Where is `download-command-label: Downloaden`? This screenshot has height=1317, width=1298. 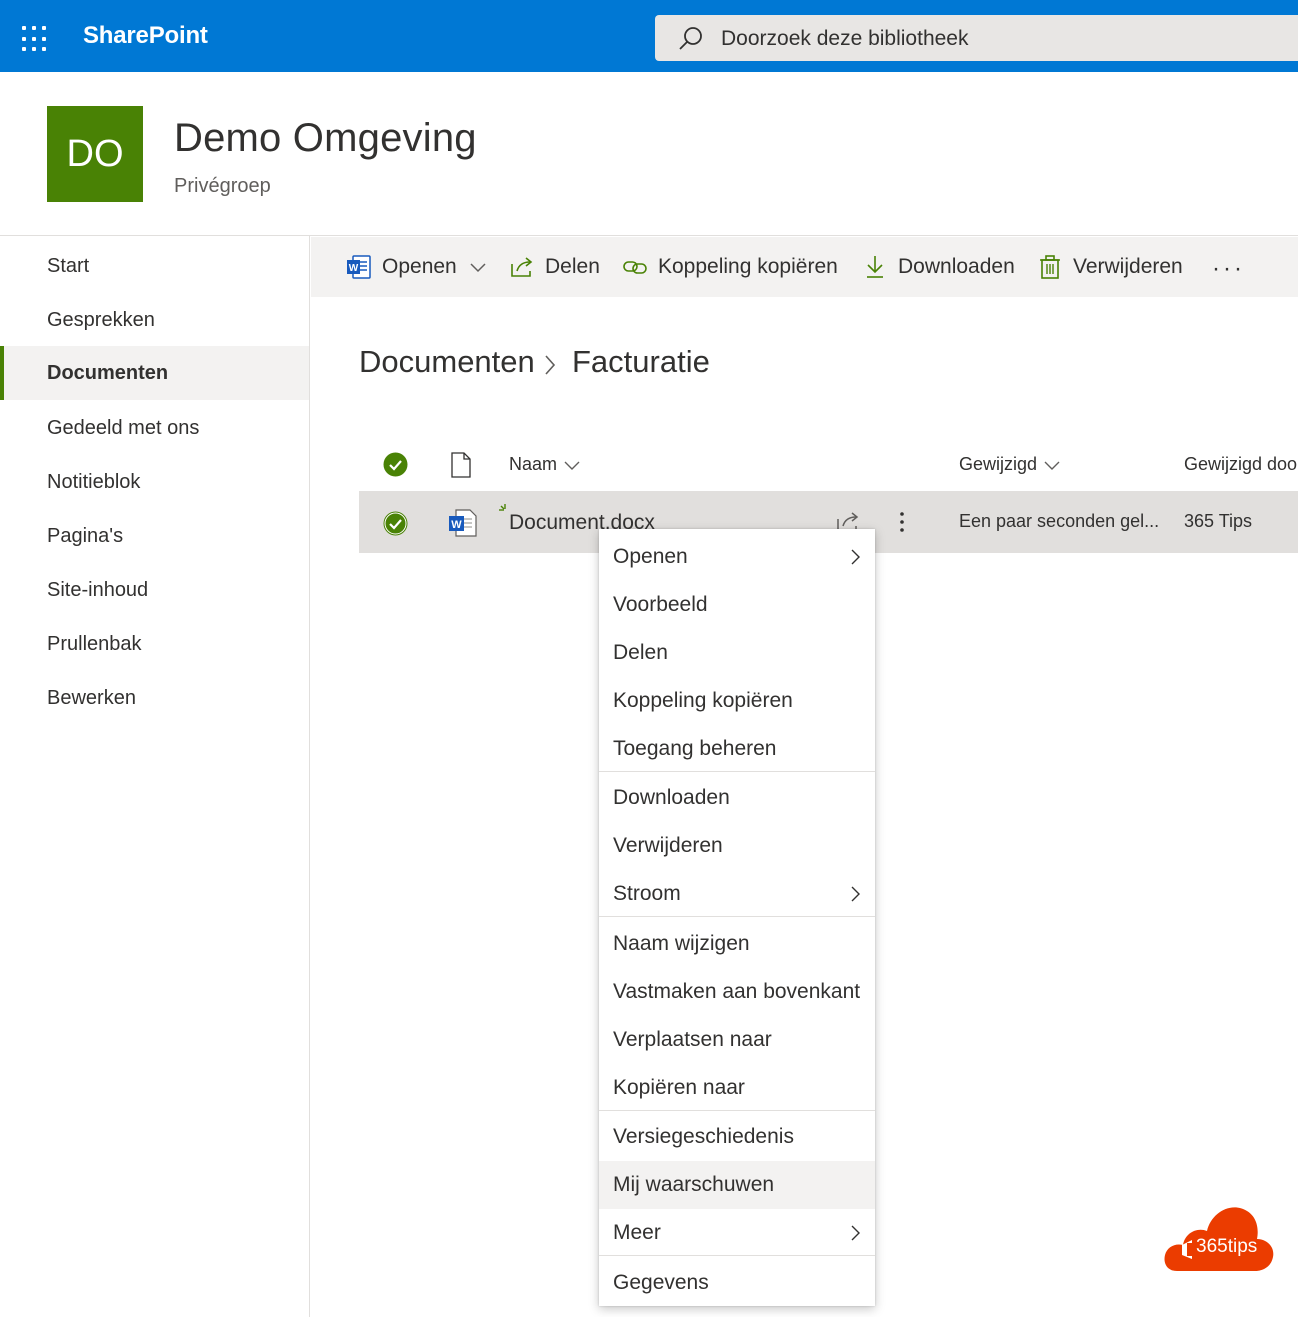 download-command-label: Downloaden is located at coordinates (956, 266).